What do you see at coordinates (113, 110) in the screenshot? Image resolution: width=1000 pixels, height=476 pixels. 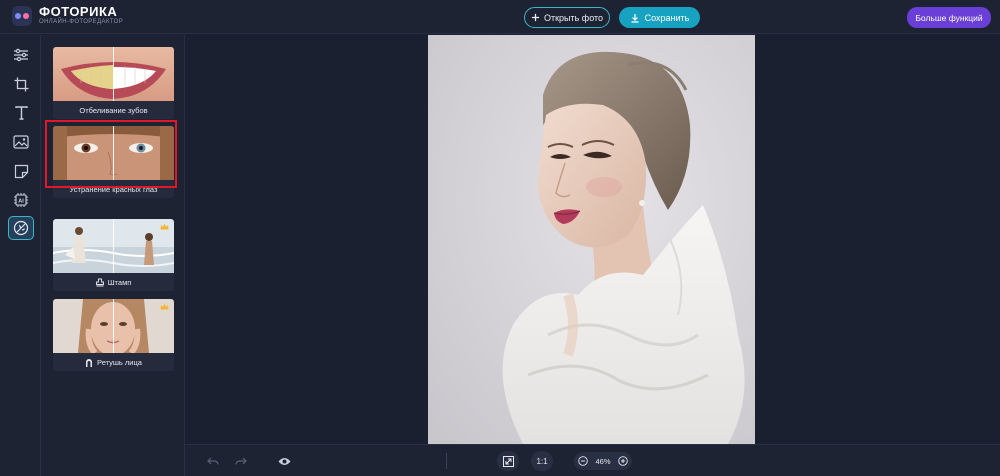 I see `card-label: Отбеливание зубов` at bounding box center [113, 110].